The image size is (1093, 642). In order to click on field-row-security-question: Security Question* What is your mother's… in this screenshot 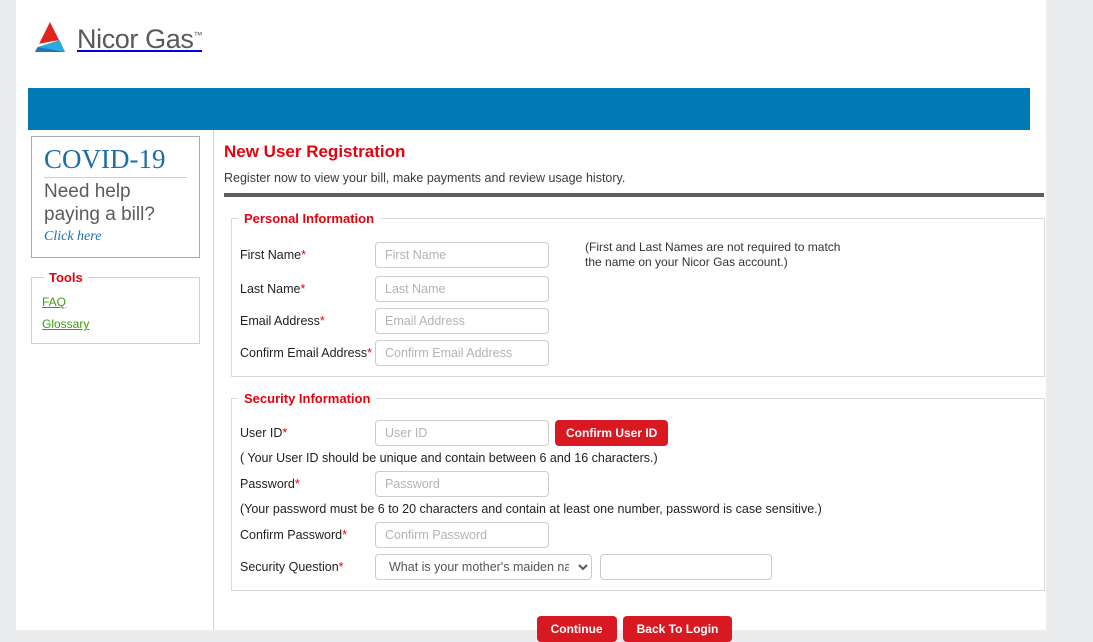, I will do `click(638, 567)`.